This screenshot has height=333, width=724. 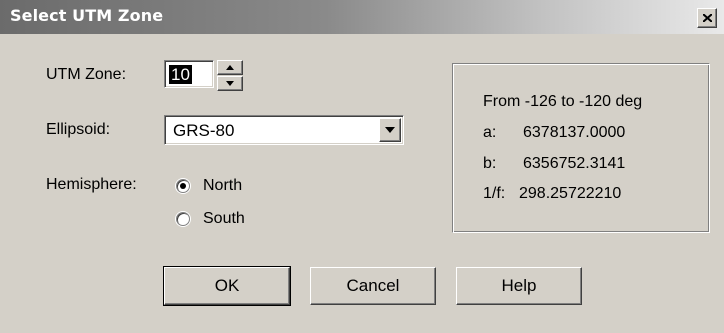 I want to click on spin-up-arrow-icon, so click(x=230, y=67).